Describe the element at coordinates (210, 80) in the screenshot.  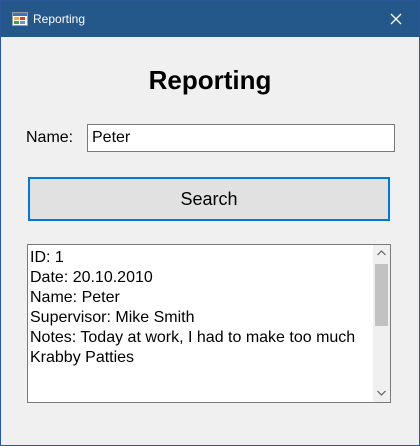
I see `page-title: Reporting` at that location.